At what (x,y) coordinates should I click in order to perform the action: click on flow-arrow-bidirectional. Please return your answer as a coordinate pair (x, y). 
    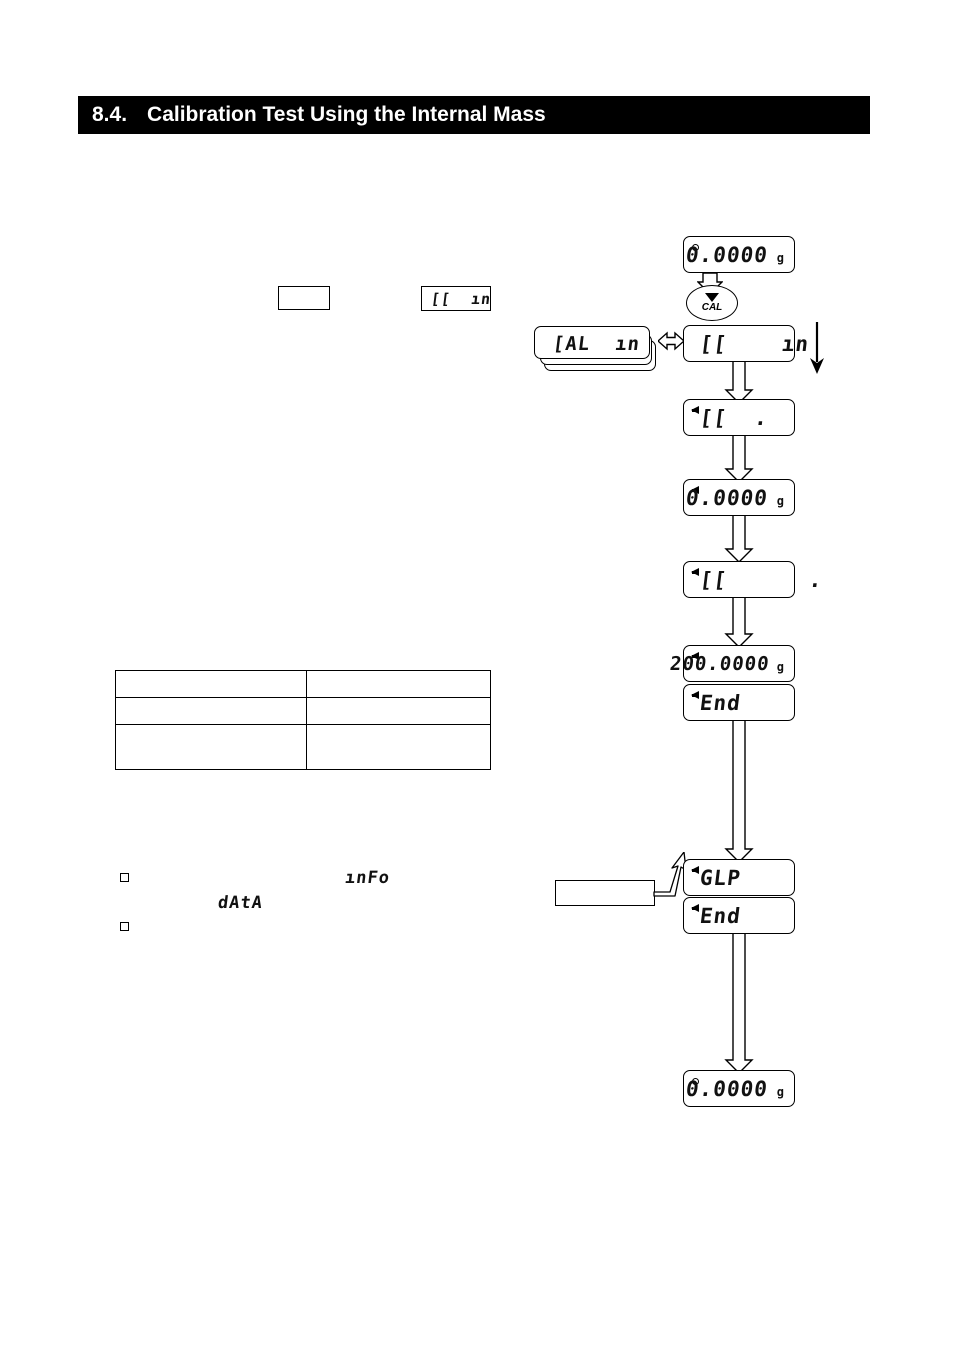
    Looking at the image, I should click on (671, 341).